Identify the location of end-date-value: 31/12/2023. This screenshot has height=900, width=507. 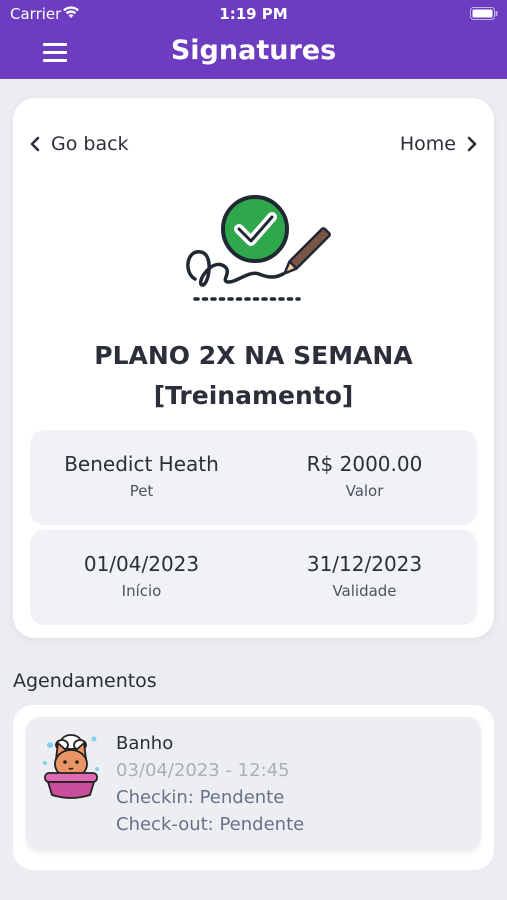
(364, 564).